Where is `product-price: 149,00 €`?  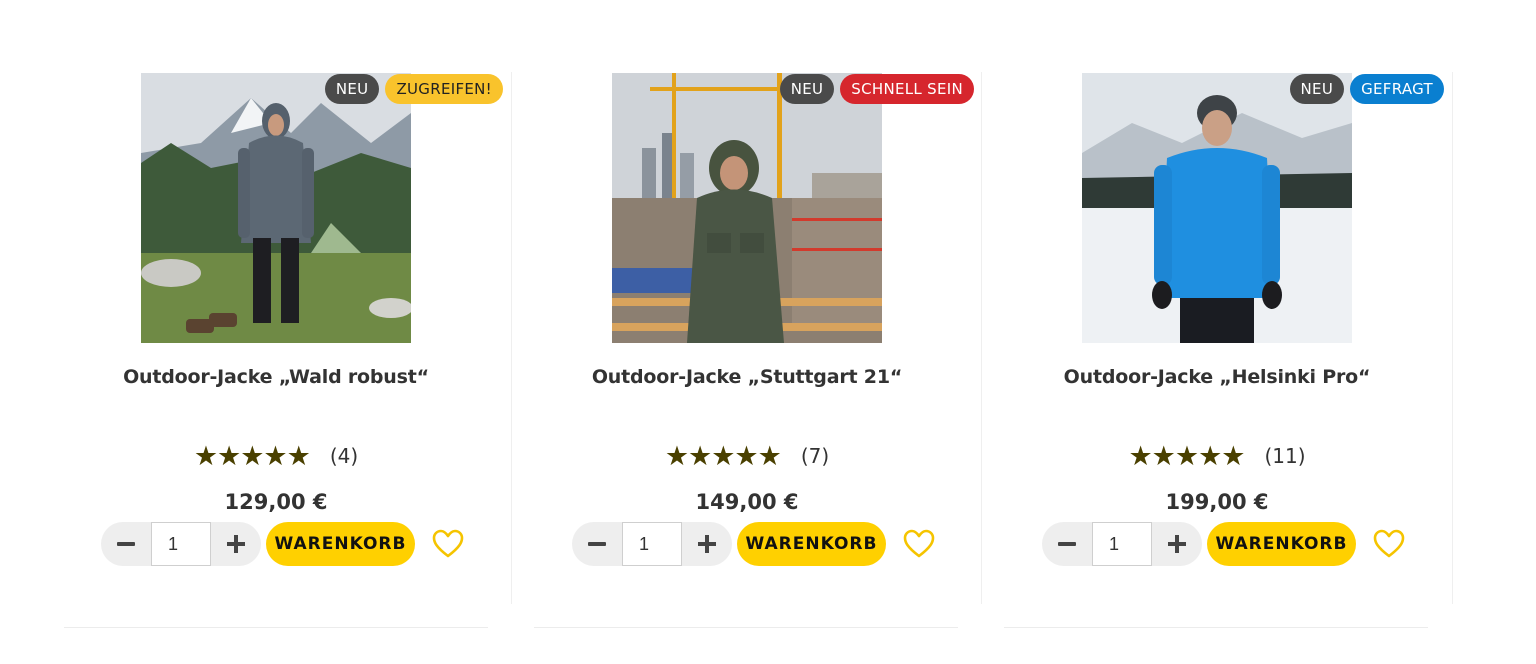
product-price: 149,00 € is located at coordinates (747, 502).